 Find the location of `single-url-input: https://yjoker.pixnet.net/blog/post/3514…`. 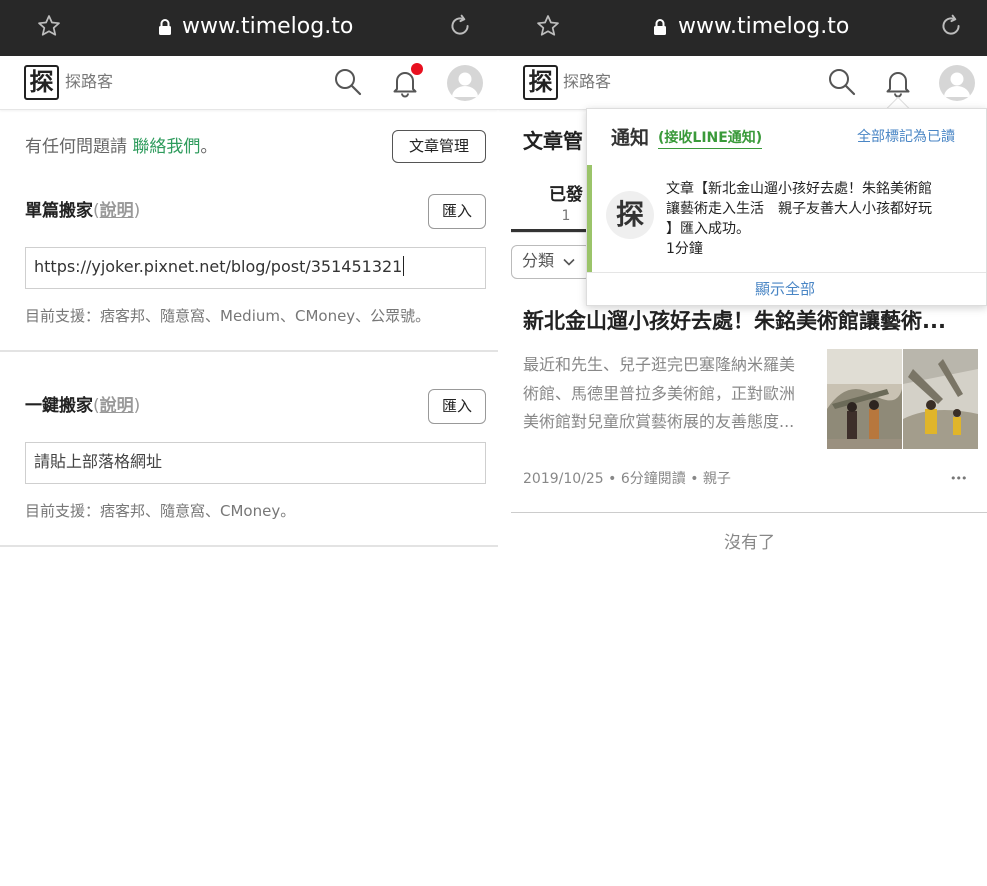

single-url-input: https://yjoker.pixnet.net/blog/post/3514… is located at coordinates (255, 268).